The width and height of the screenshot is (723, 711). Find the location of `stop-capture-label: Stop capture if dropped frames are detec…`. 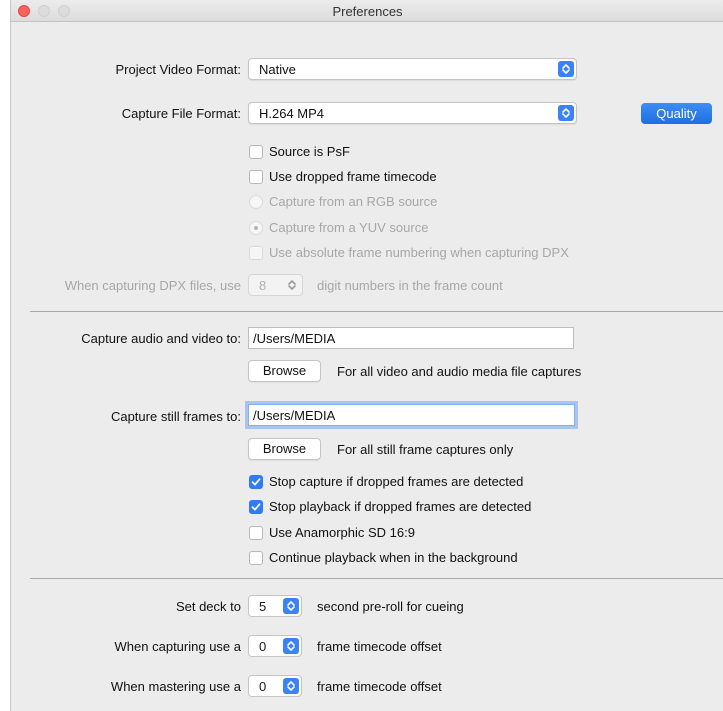

stop-capture-label: Stop capture if dropped frames are detec… is located at coordinates (396, 481).